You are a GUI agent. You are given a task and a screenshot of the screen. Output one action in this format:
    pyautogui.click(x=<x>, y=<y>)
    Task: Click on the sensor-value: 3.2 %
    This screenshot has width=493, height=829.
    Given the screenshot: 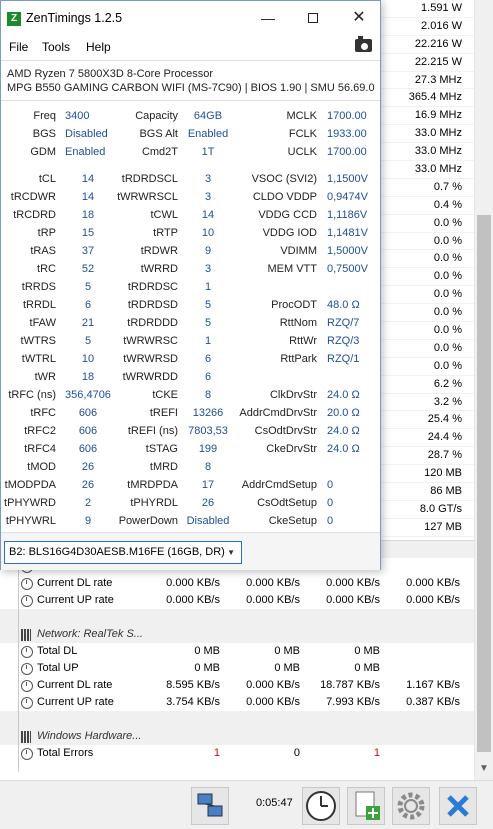 What is the action you would take?
    pyautogui.click(x=428, y=403)
    